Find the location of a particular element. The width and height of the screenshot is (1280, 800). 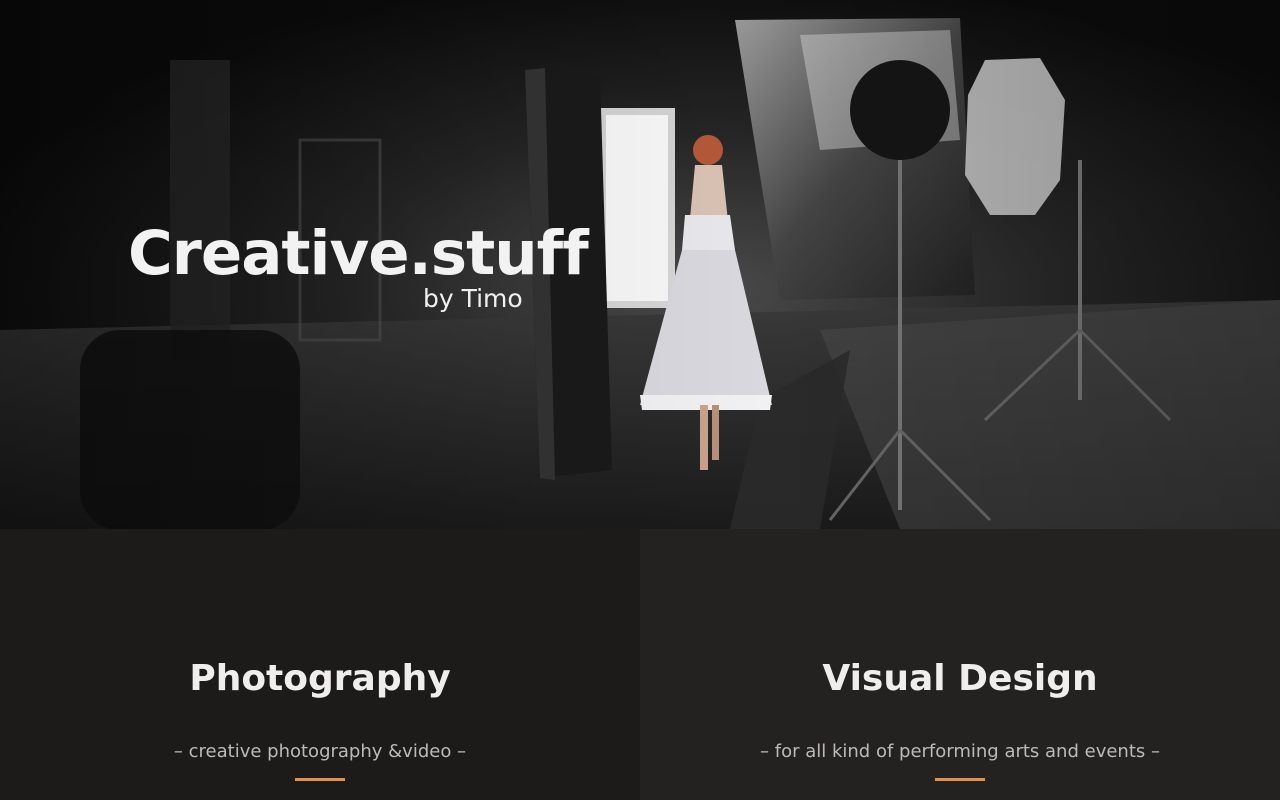

hero-subtitle: by Timo is located at coordinates (473, 298).